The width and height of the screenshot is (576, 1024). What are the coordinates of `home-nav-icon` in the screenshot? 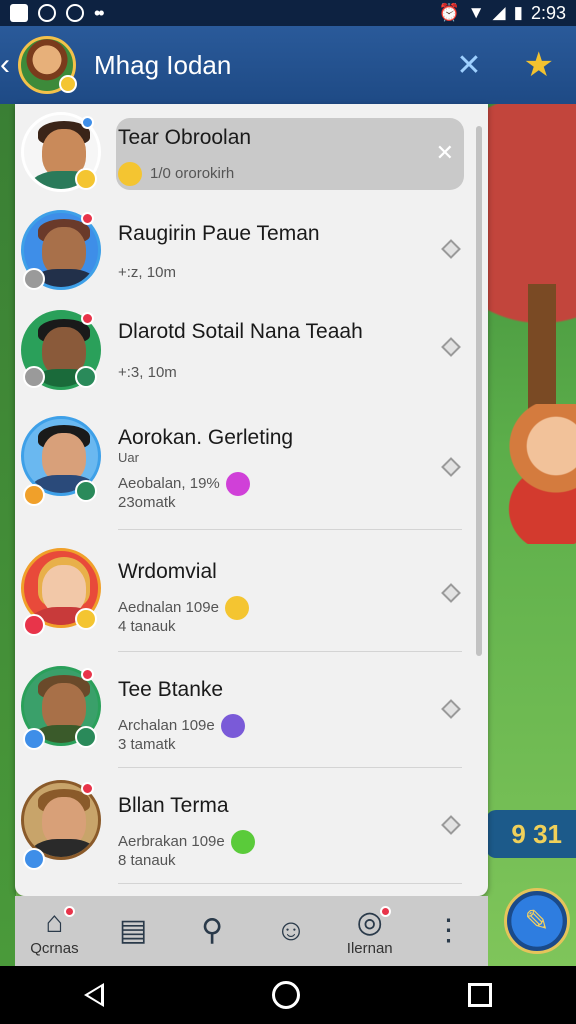 It's located at (286, 995).